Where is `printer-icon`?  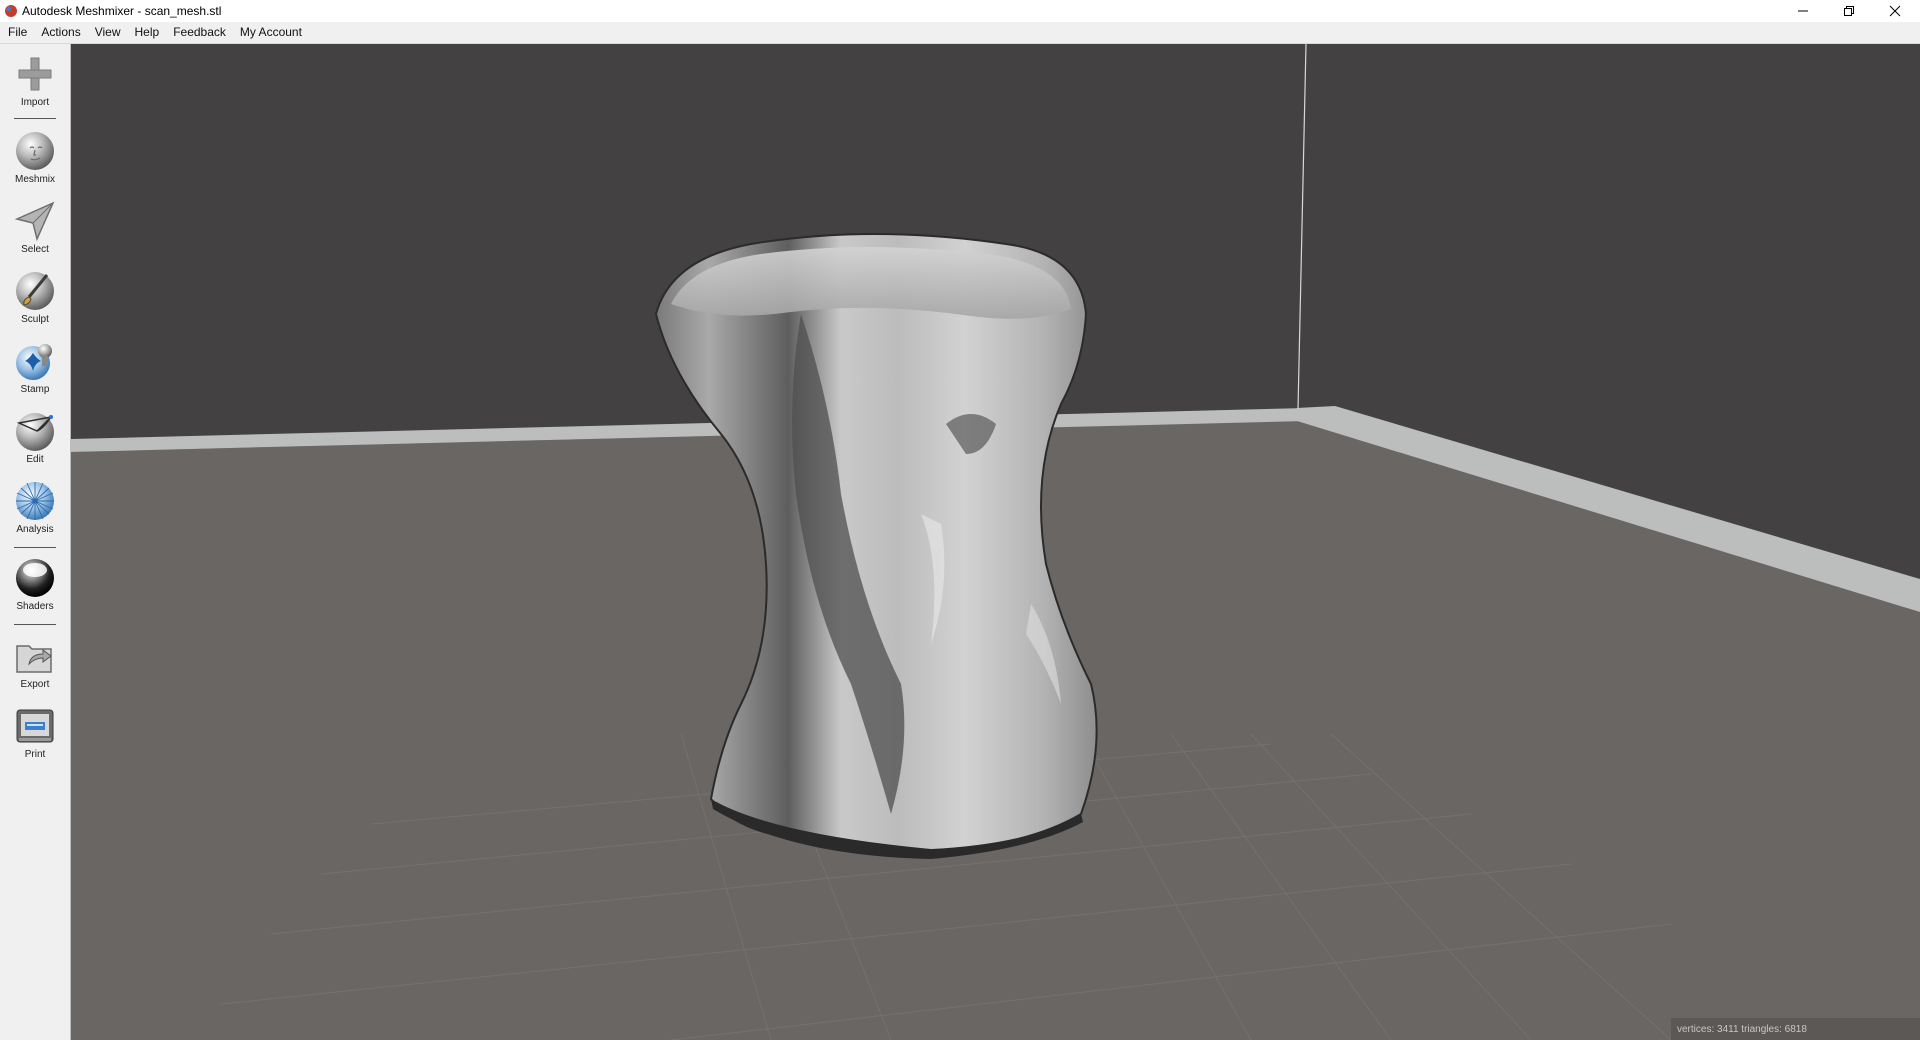
printer-icon is located at coordinates (35, 726).